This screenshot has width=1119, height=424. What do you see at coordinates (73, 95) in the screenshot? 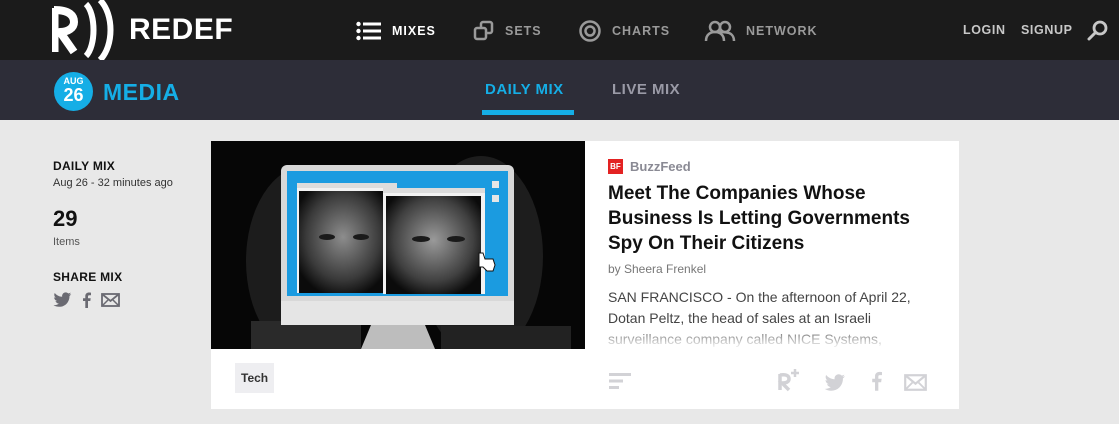
I see `date-badge-day: 26` at bounding box center [73, 95].